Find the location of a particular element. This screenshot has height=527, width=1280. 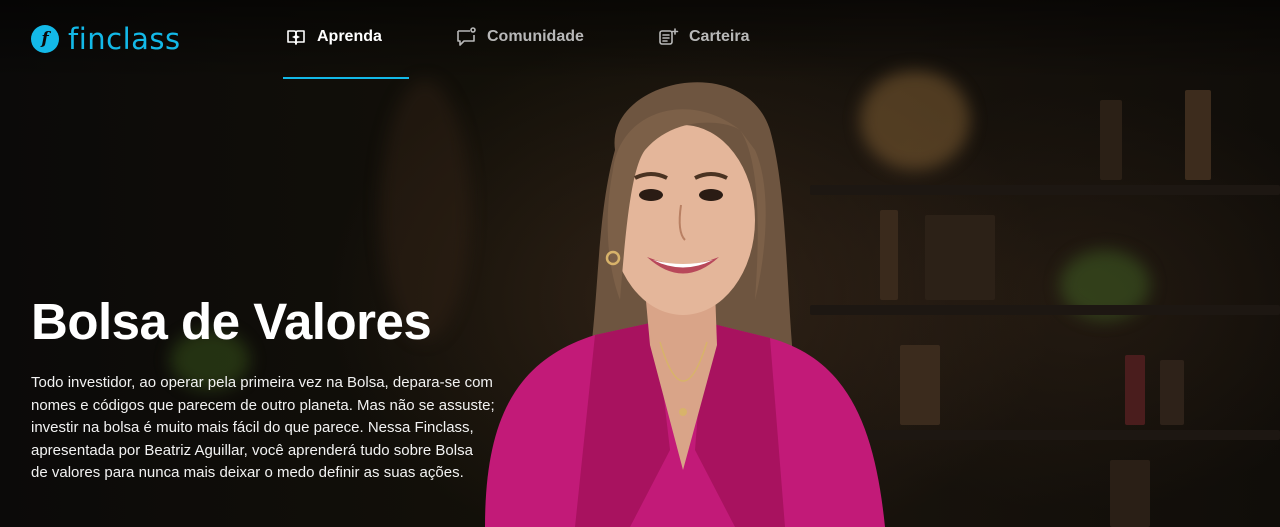

chat-bubble-icon is located at coordinates (466, 37).